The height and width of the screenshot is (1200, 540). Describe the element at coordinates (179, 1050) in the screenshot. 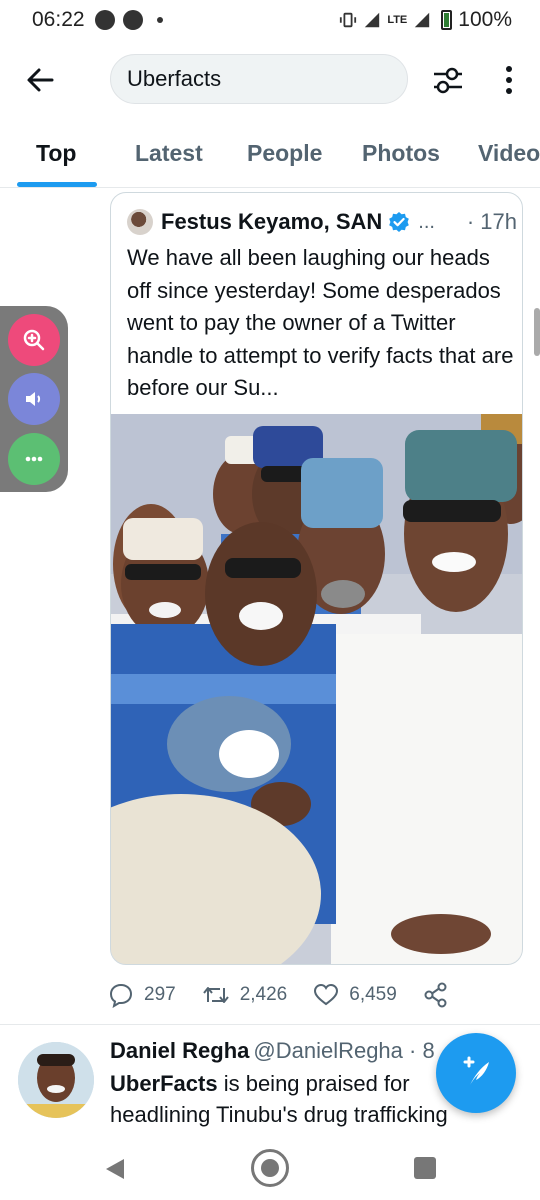

I see `tweet-author-name: Daniel Regha` at that location.